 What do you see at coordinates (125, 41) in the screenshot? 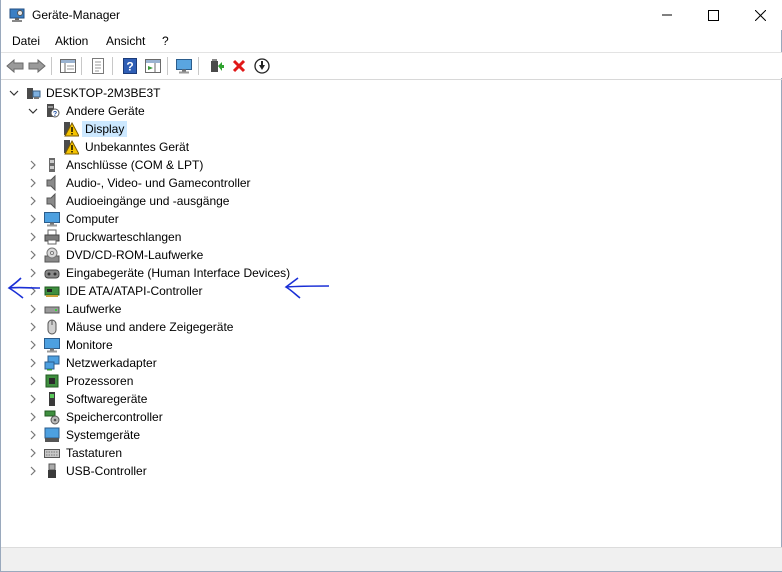
I see `menu-view: Ansicht` at bounding box center [125, 41].